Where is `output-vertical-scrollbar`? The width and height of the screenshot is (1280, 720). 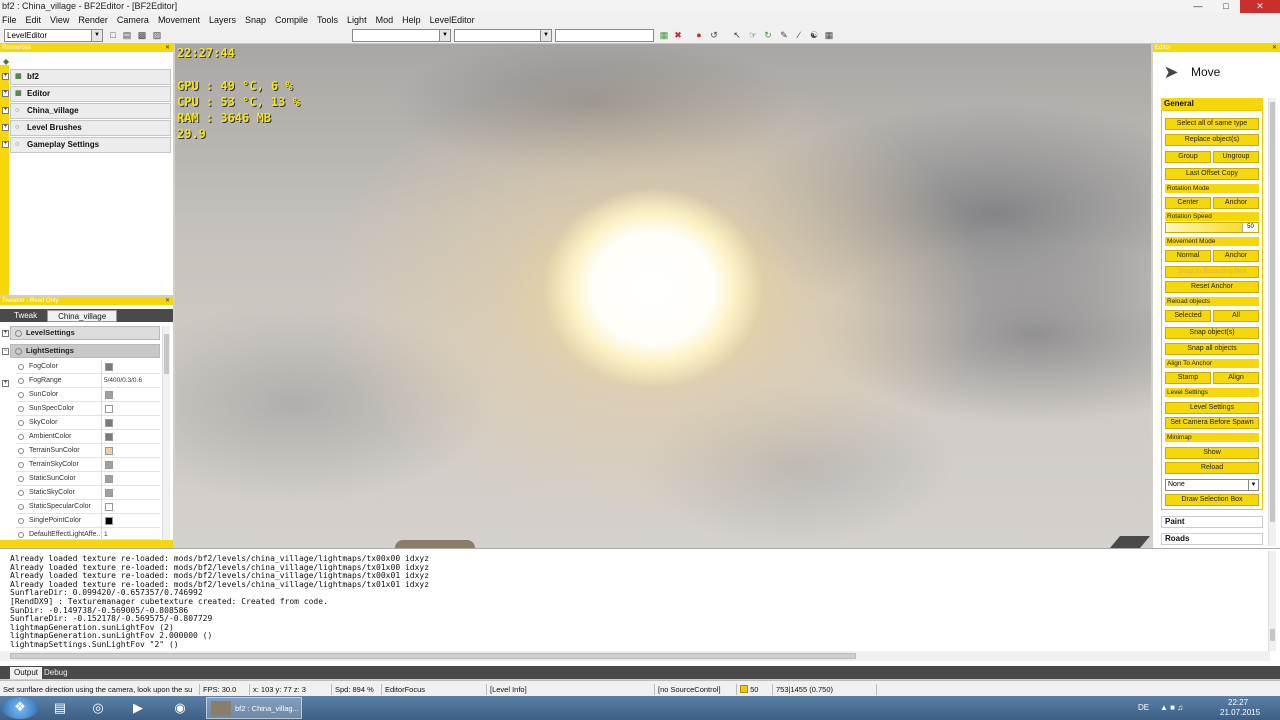
output-vertical-scrollbar is located at coordinates (1272, 601).